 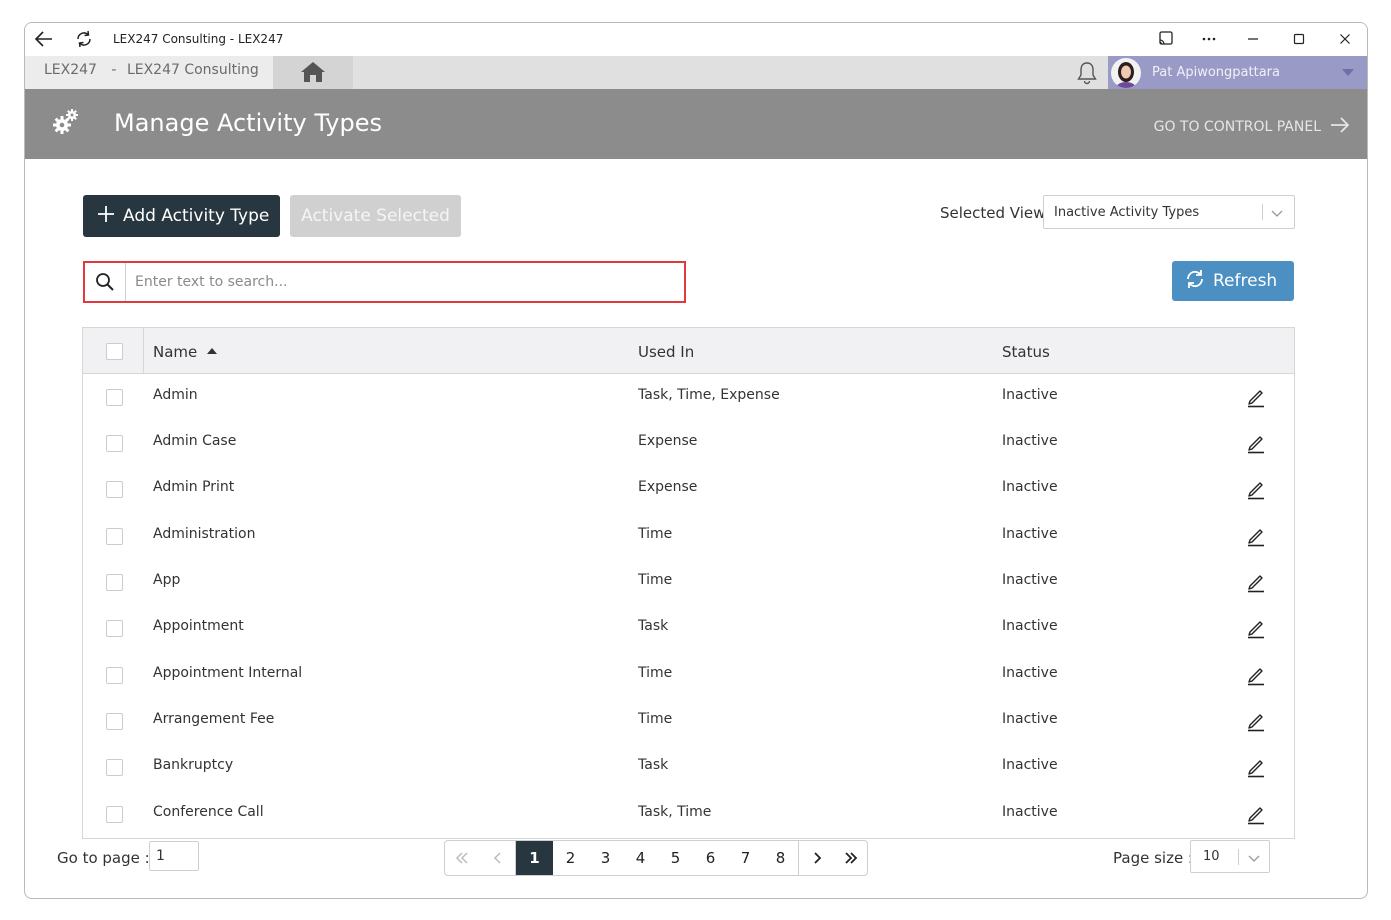 I want to click on column-header-used-in: Used In, so click(x=666, y=352).